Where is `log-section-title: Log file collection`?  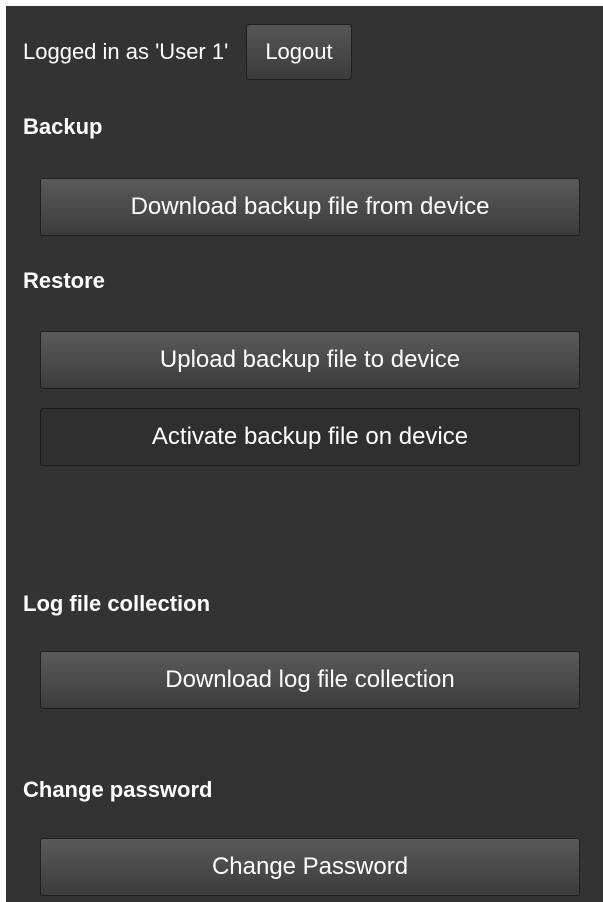
log-section-title: Log file collection is located at coordinates (117, 603).